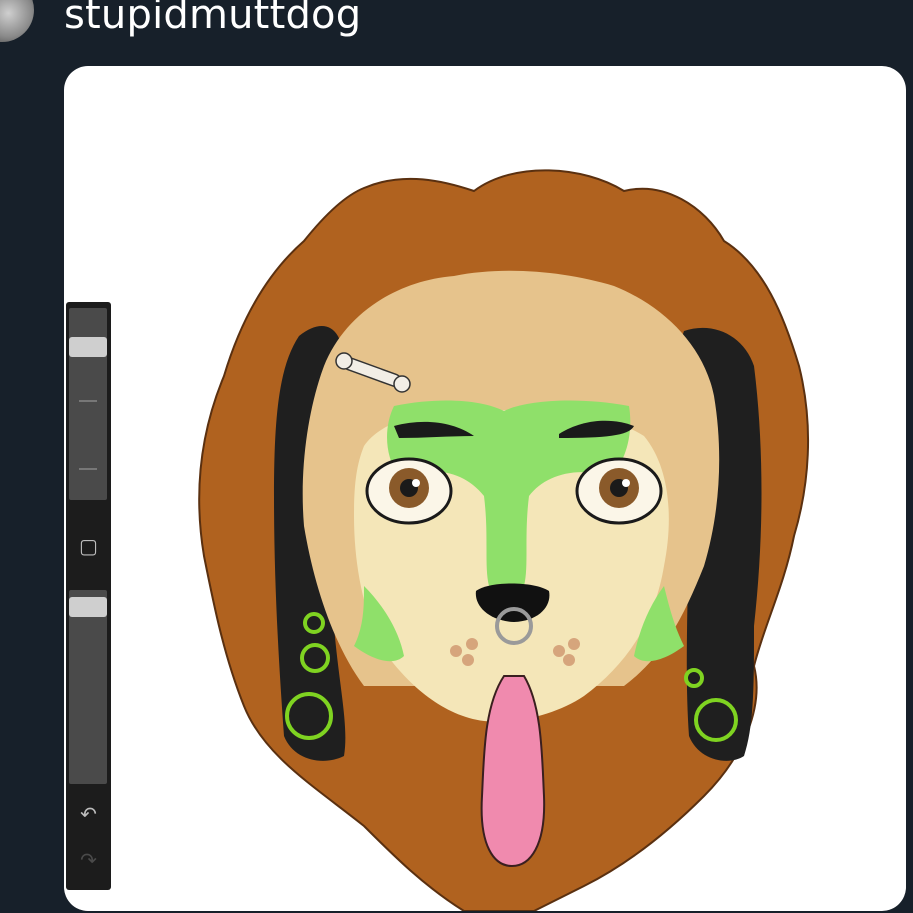 This screenshot has height=913, width=913. What do you see at coordinates (88, 814) in the screenshot?
I see `undo-icon: ↶` at bounding box center [88, 814].